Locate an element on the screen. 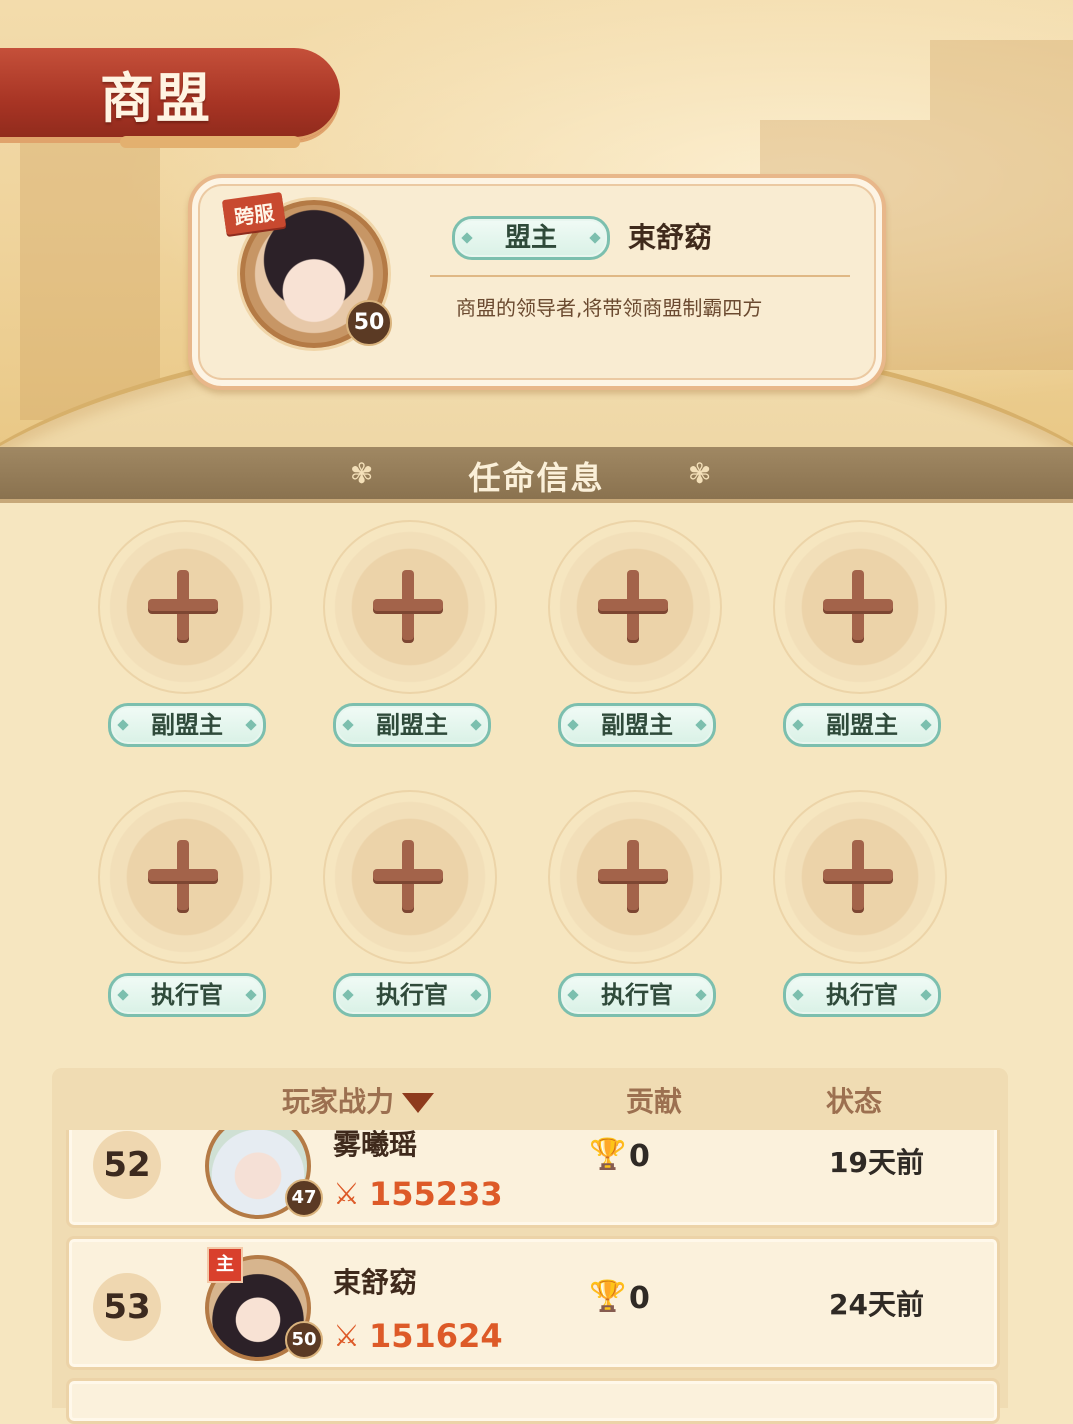 Image resolution: width=1073 pixels, height=1424 pixels. section-title: 任命信息 is located at coordinates (536, 478).